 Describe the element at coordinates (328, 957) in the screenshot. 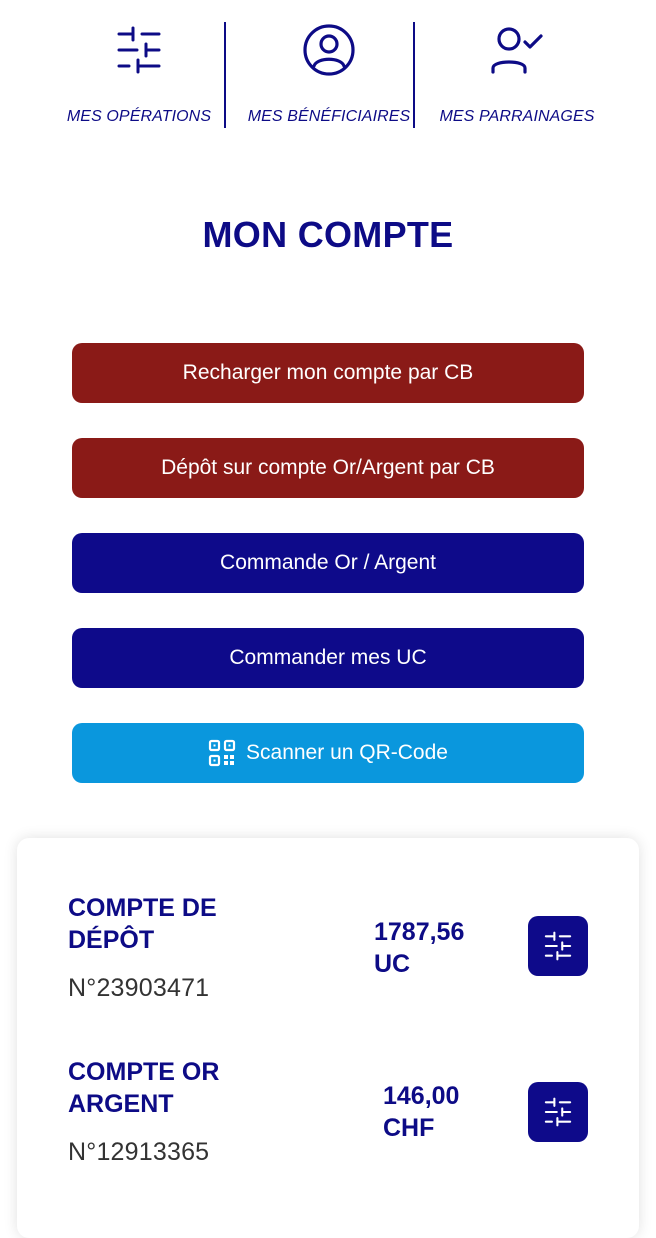

I see `account-row-deposit: COMPTE DE DÉPÔT N°23903471 1787,56 UC` at that location.